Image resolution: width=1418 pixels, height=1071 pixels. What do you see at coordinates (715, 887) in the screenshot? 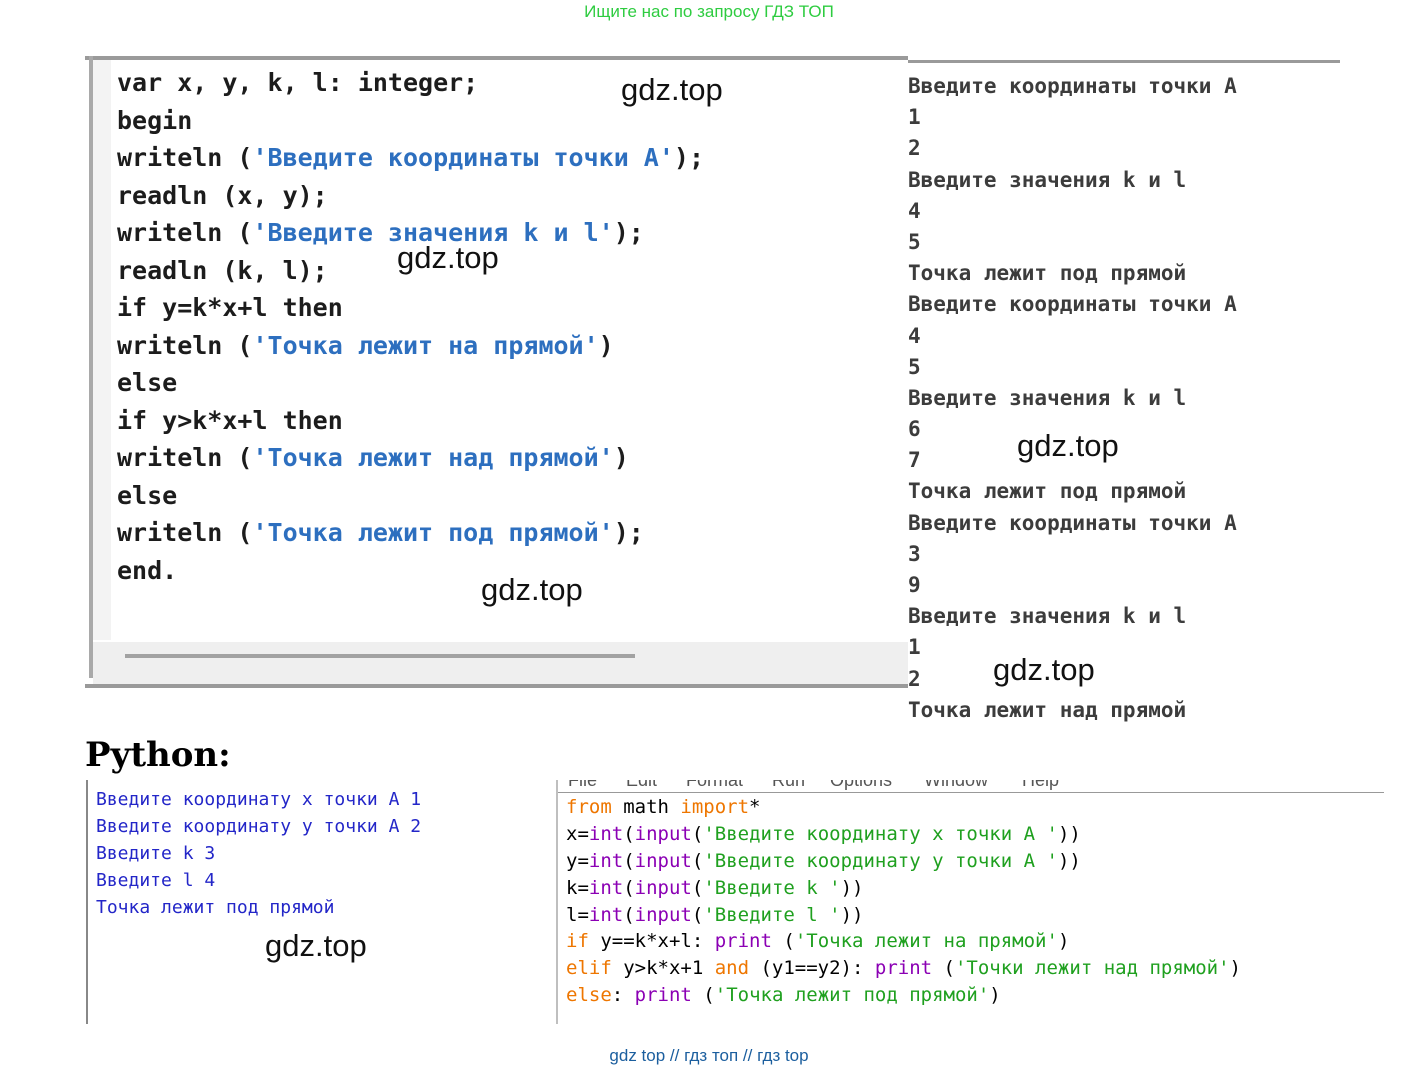
I see `python-code-line: k=int(input('Введите k '))` at bounding box center [715, 887].